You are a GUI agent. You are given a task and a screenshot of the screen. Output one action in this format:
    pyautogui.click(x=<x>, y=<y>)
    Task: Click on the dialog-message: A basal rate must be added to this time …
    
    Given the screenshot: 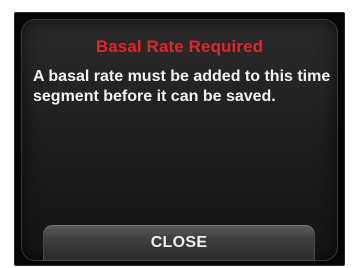 What is the action you would take?
    pyautogui.click(x=182, y=86)
    